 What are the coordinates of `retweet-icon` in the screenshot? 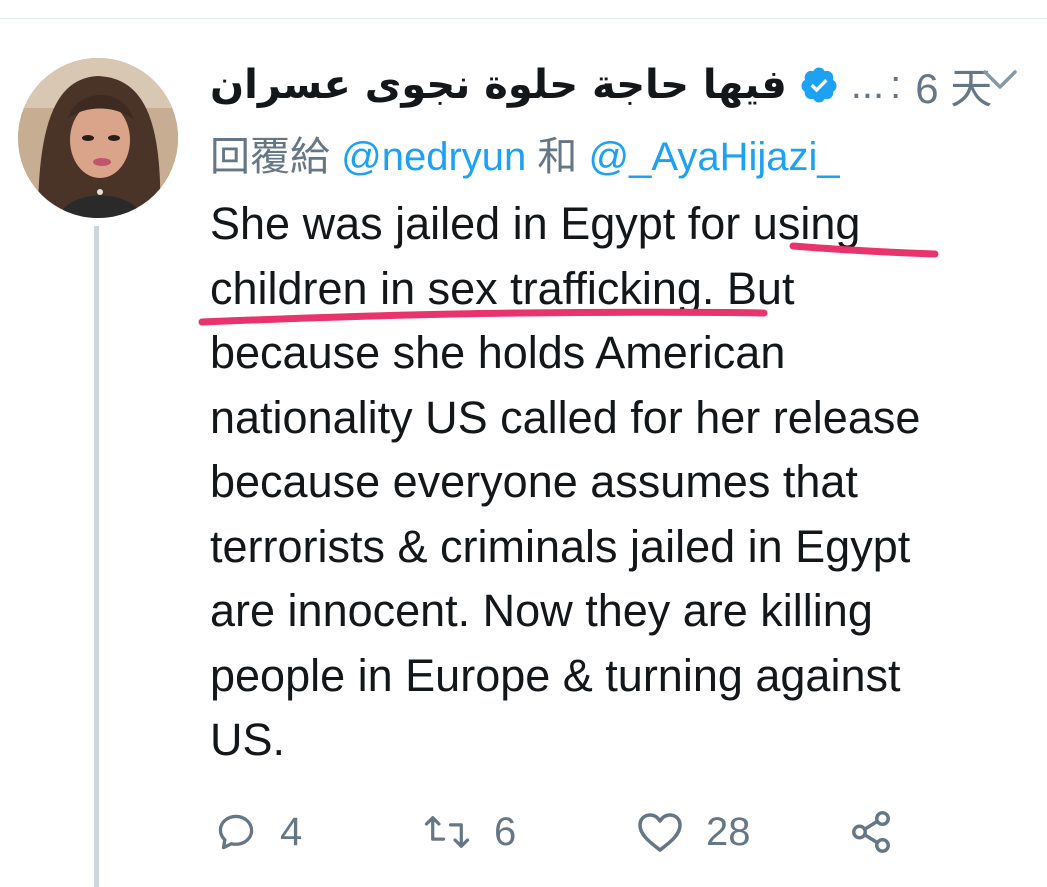 It's located at (447, 832).